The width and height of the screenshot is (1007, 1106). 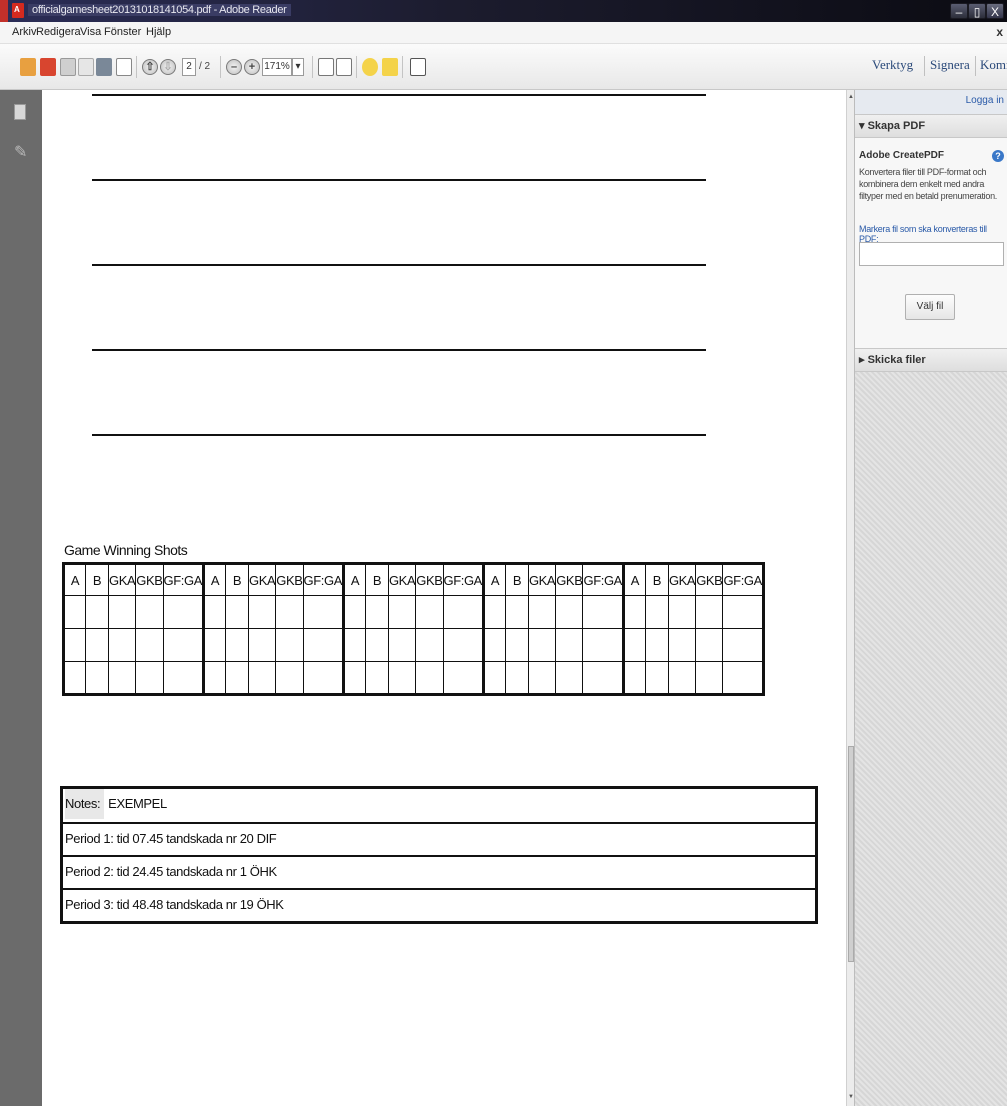 I want to click on fit-page-icon, so click(x=326, y=67).